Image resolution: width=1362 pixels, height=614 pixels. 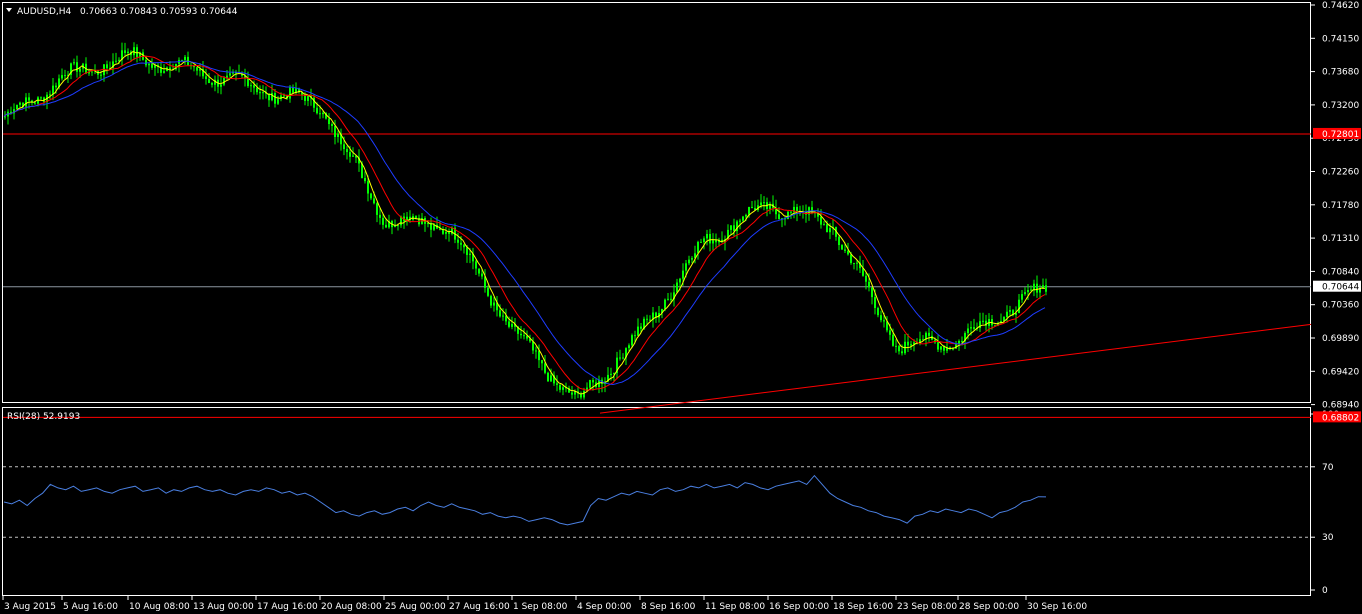 I want to click on price-tick-label: 0.74150, so click(x=1340, y=39).